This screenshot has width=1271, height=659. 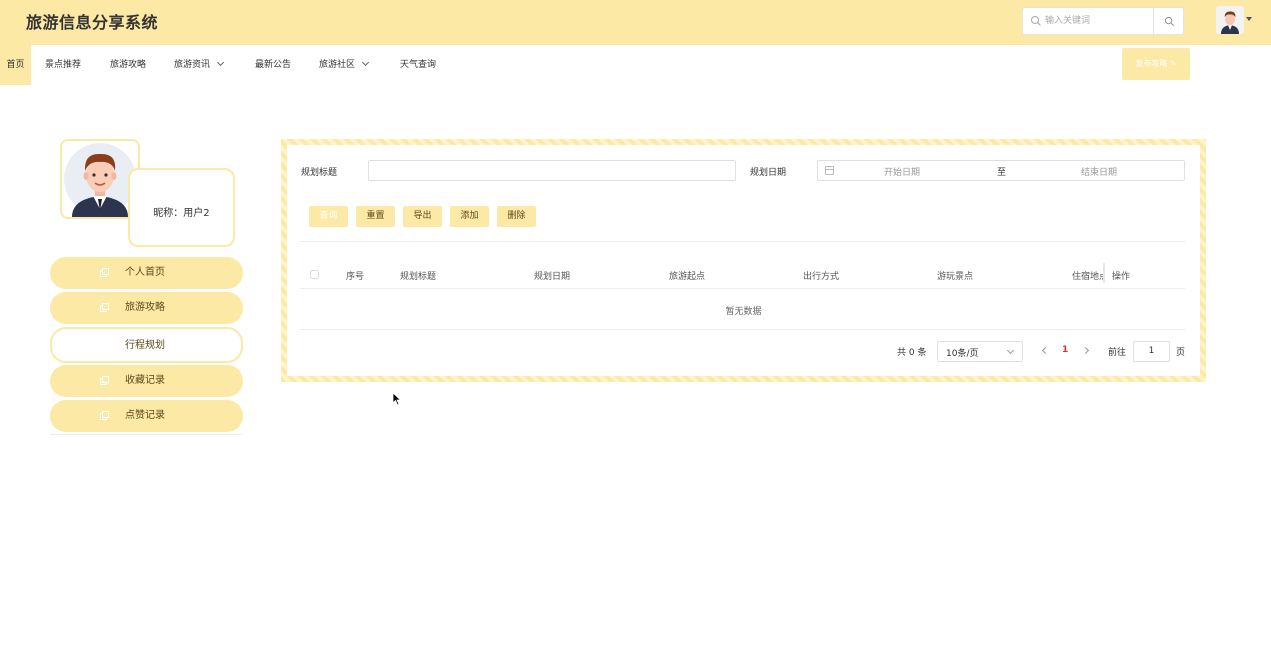 What do you see at coordinates (635, 22) in the screenshot?
I see `top-header: 旅游信息分享系统` at bounding box center [635, 22].